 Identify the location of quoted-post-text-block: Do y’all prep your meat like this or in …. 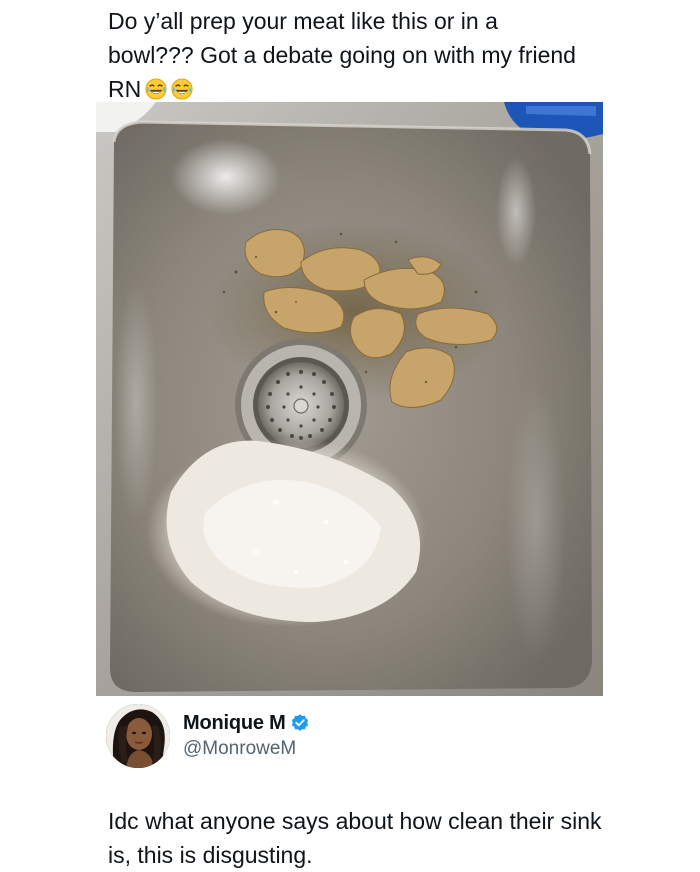
(343, 55).